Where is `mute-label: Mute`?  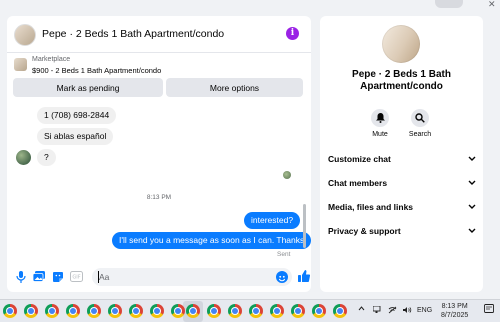 mute-label: Mute is located at coordinates (380, 134).